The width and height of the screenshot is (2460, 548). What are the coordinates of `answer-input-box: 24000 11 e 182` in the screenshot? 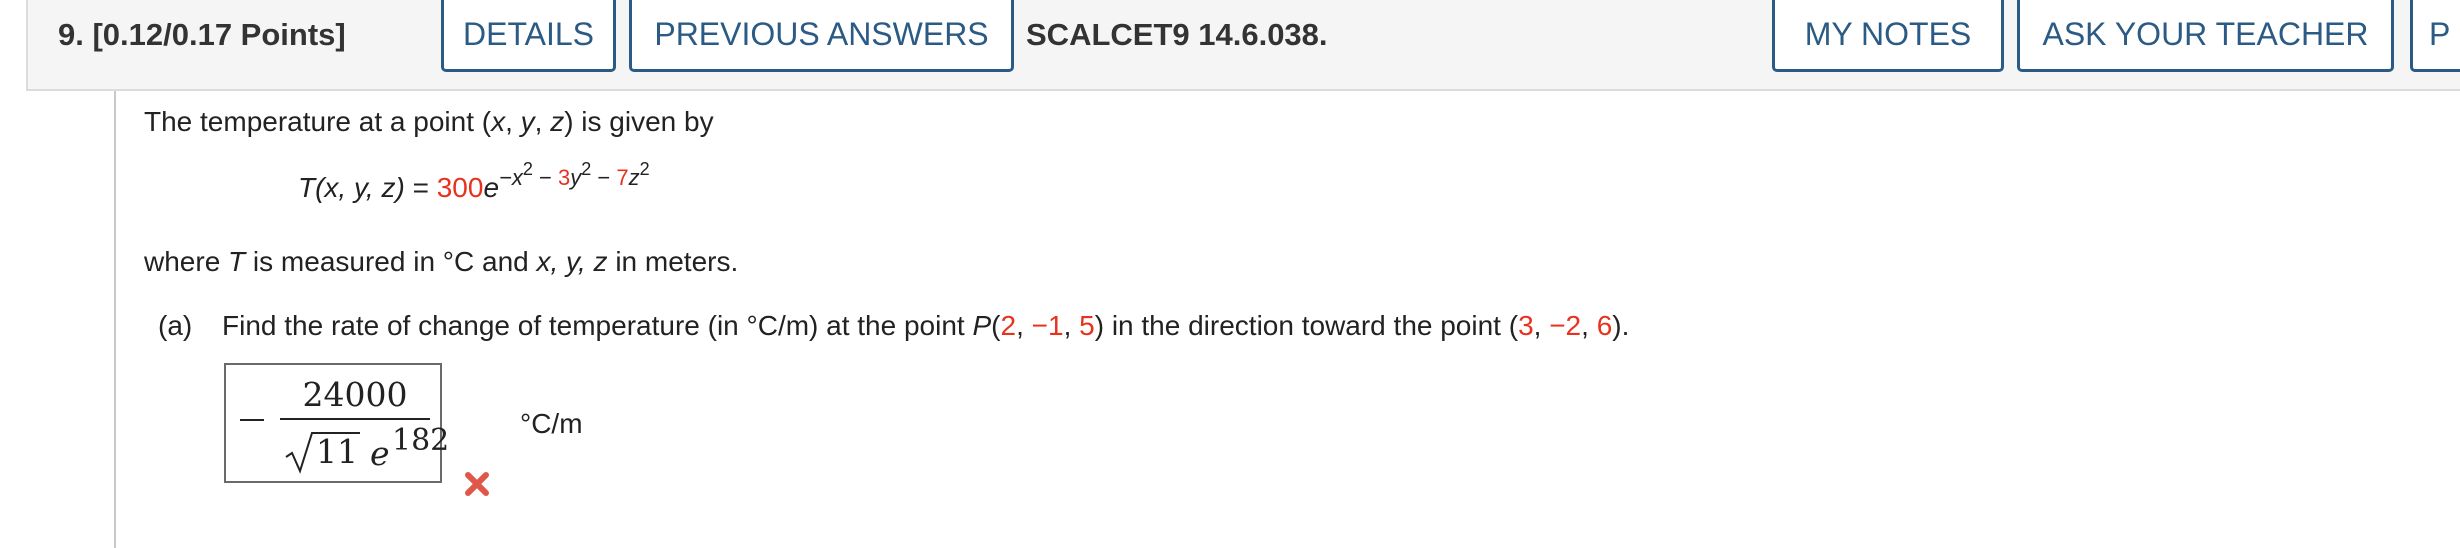 It's located at (336, 423).